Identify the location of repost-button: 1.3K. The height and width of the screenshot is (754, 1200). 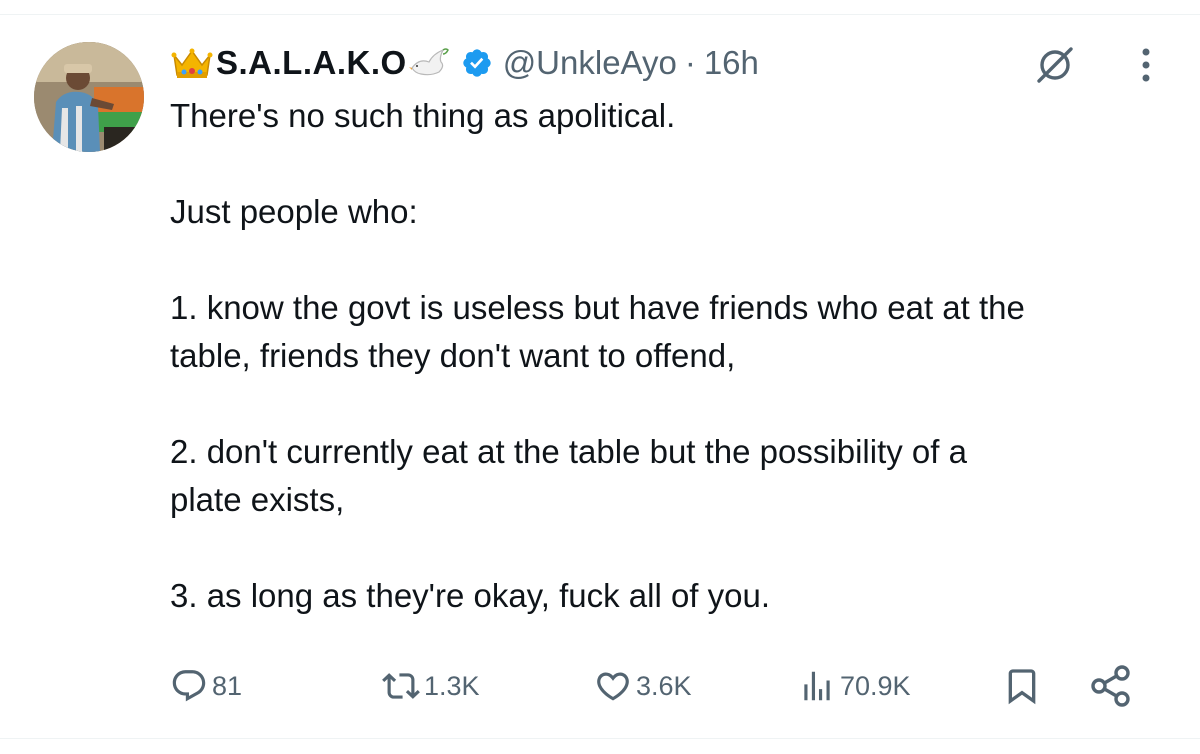
(431, 686).